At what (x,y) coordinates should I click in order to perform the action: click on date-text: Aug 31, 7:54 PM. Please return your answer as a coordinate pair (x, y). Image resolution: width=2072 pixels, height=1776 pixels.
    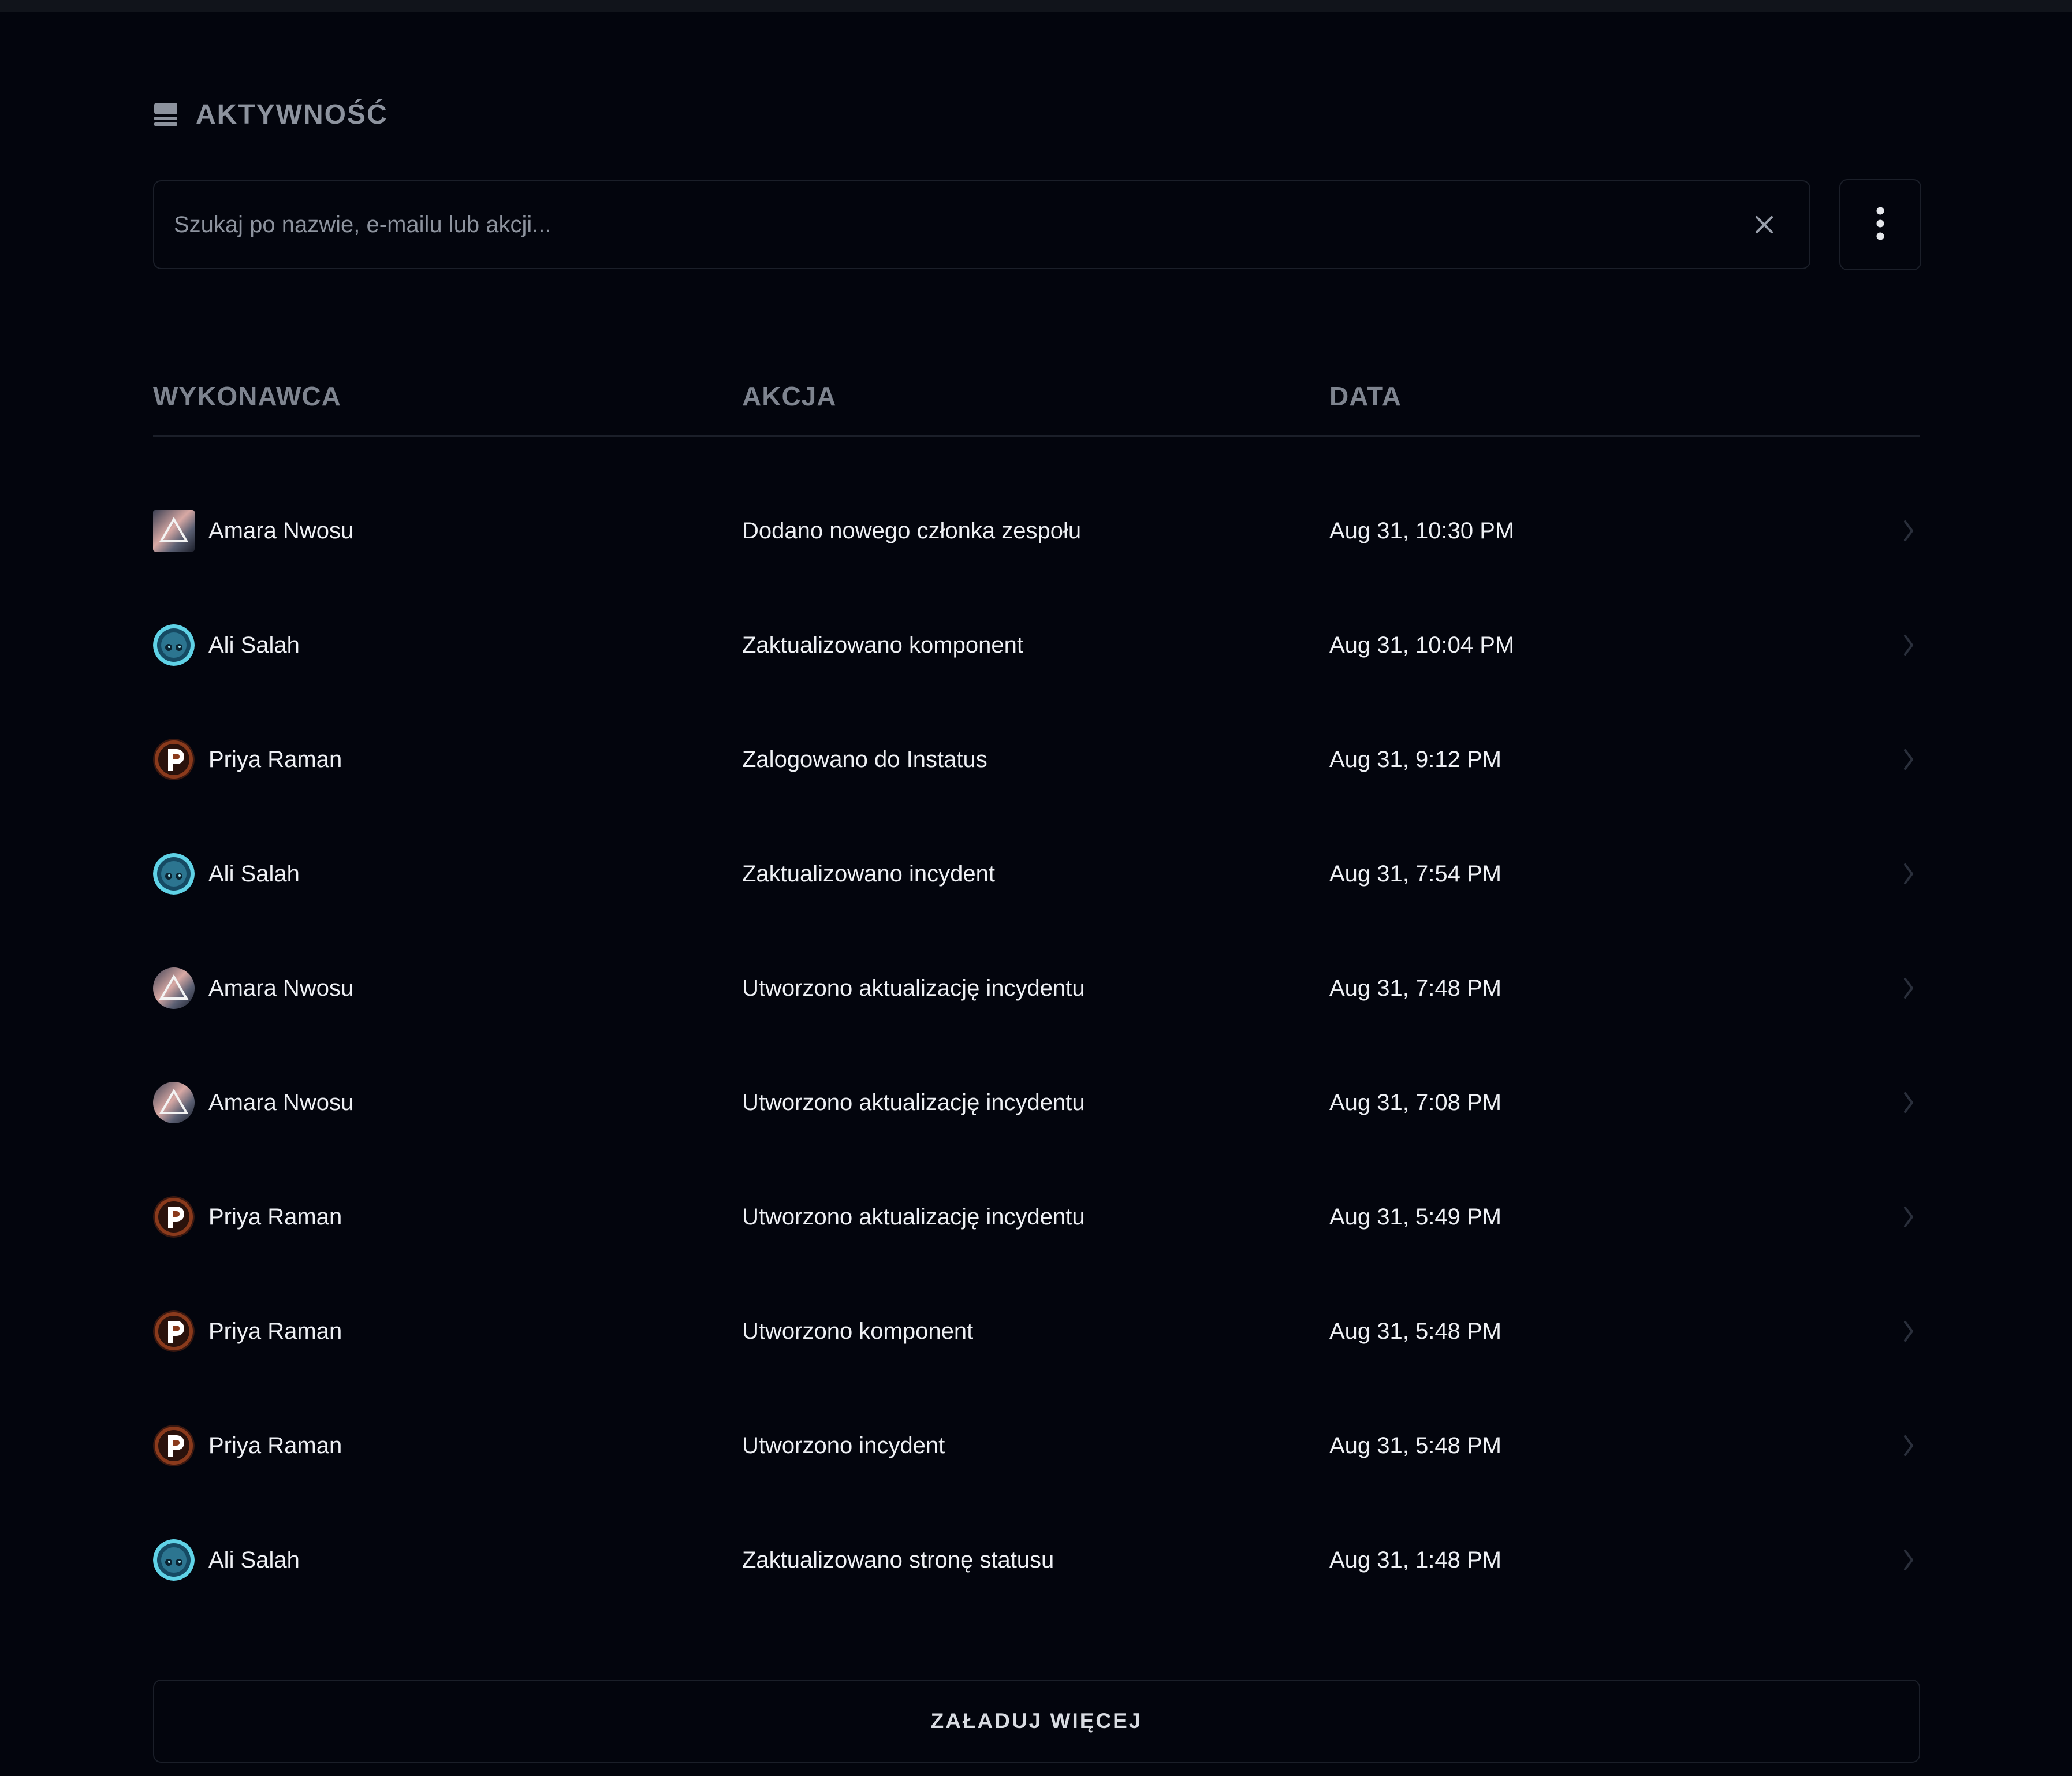
    Looking at the image, I should click on (1415, 874).